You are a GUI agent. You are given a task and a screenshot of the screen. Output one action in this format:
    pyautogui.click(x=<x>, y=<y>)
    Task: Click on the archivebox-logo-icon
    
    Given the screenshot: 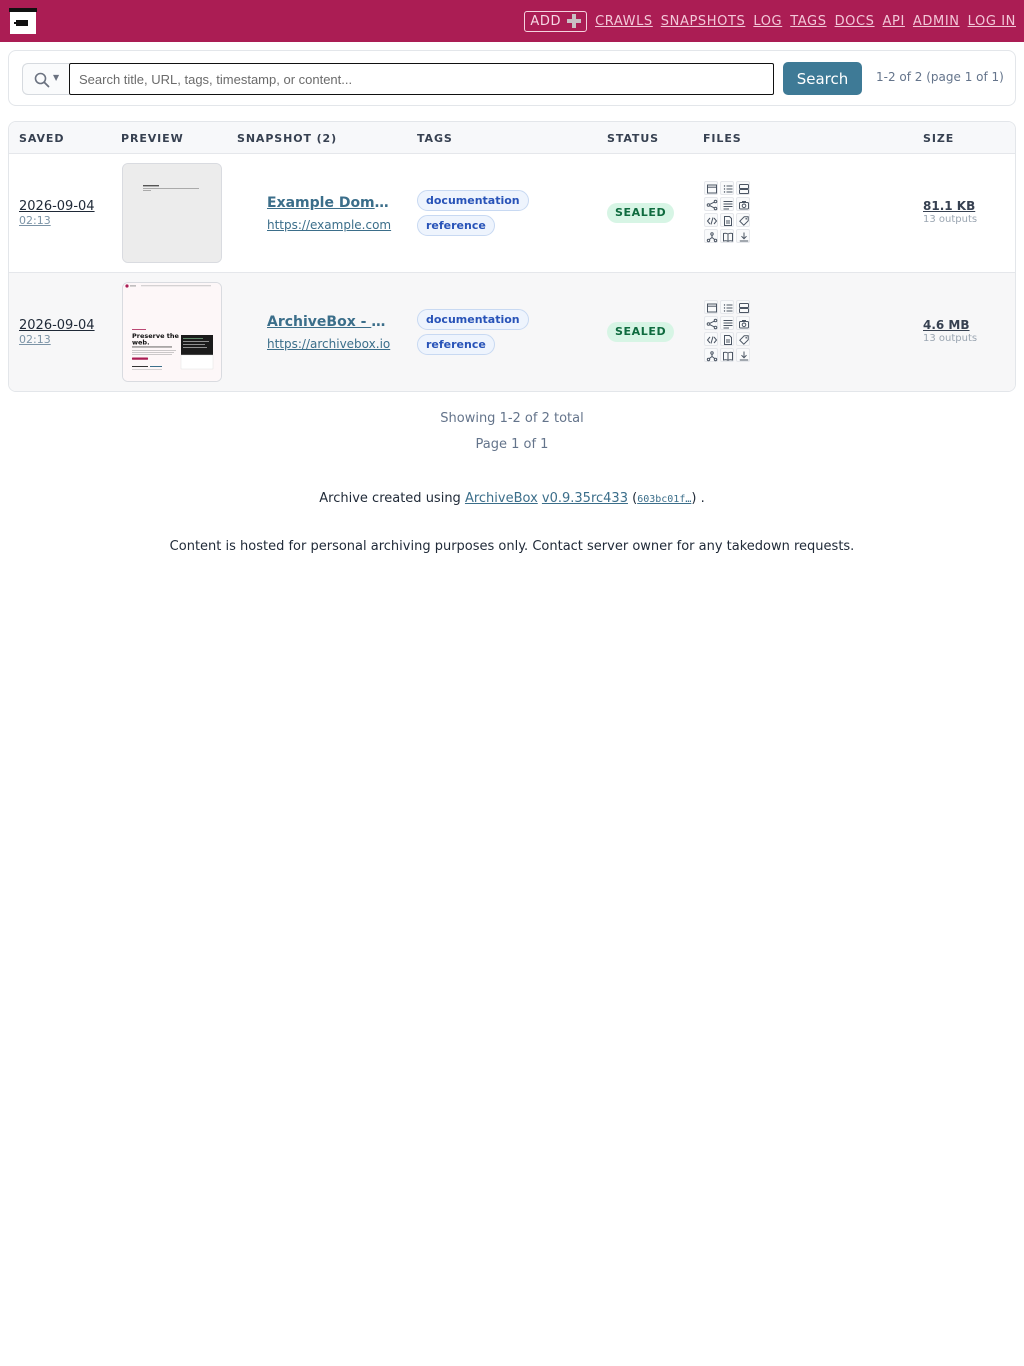 What is the action you would take?
    pyautogui.click(x=23, y=21)
    